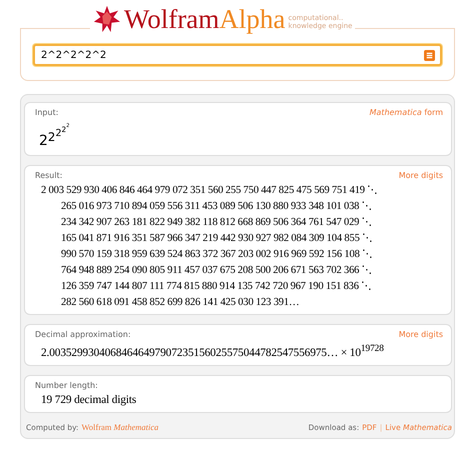  Describe the element at coordinates (217, 222) in the screenshot. I see `digit-line: 234 342 907 263 181 822 949 382 118 812 668 869 506 364 761 547 029 ⋱` at that location.